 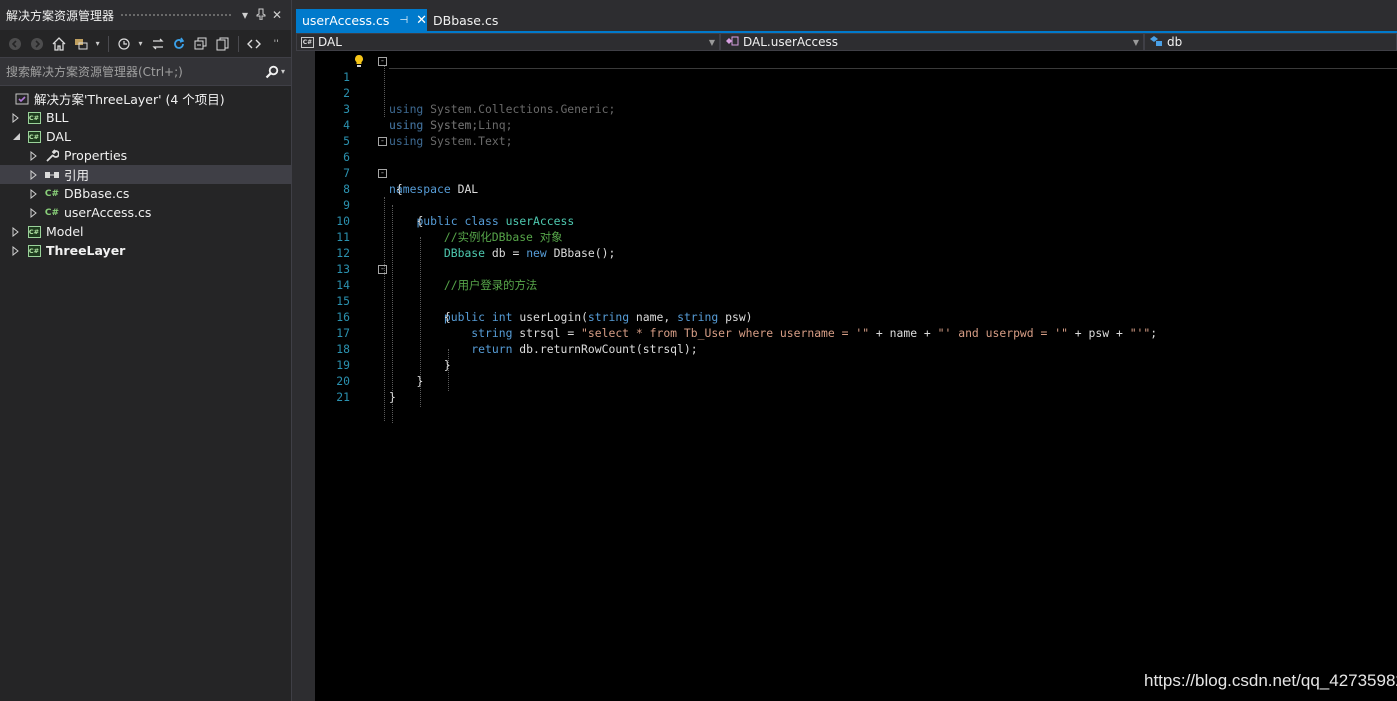 What do you see at coordinates (421, 20) in the screenshot?
I see `close-tab-icon: ✕` at bounding box center [421, 20].